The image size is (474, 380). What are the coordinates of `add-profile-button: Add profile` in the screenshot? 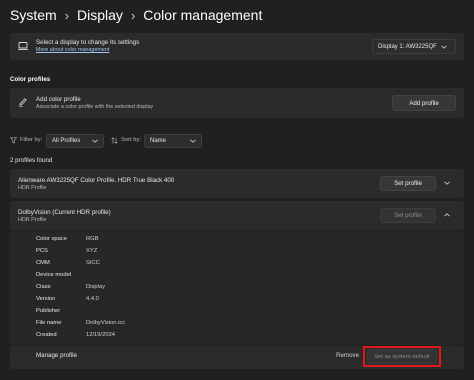 It's located at (424, 103).